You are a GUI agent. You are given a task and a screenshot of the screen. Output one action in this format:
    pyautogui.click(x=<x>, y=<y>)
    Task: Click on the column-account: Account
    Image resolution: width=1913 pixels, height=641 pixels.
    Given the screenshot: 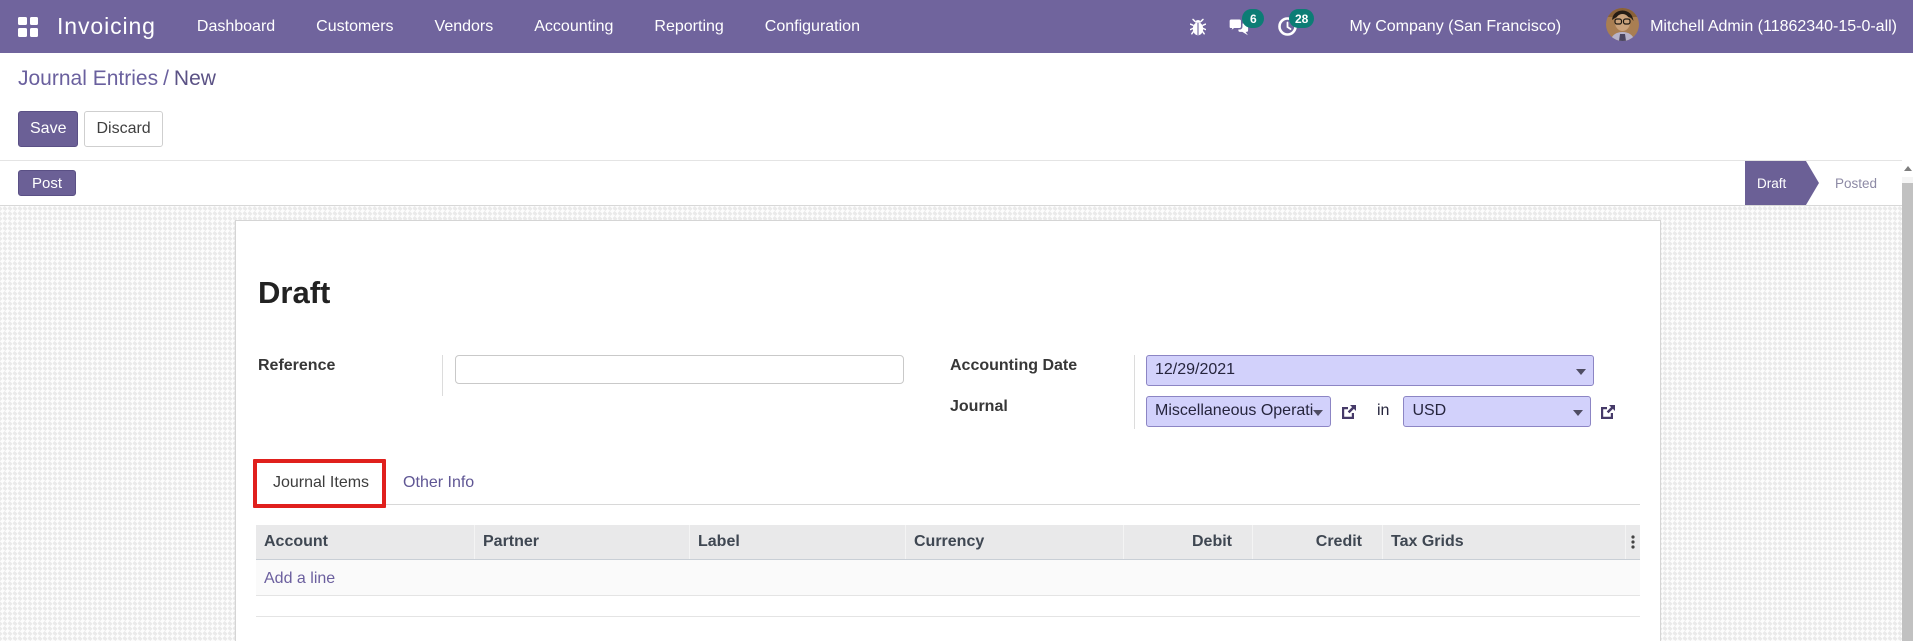 What is the action you would take?
    pyautogui.click(x=365, y=542)
    